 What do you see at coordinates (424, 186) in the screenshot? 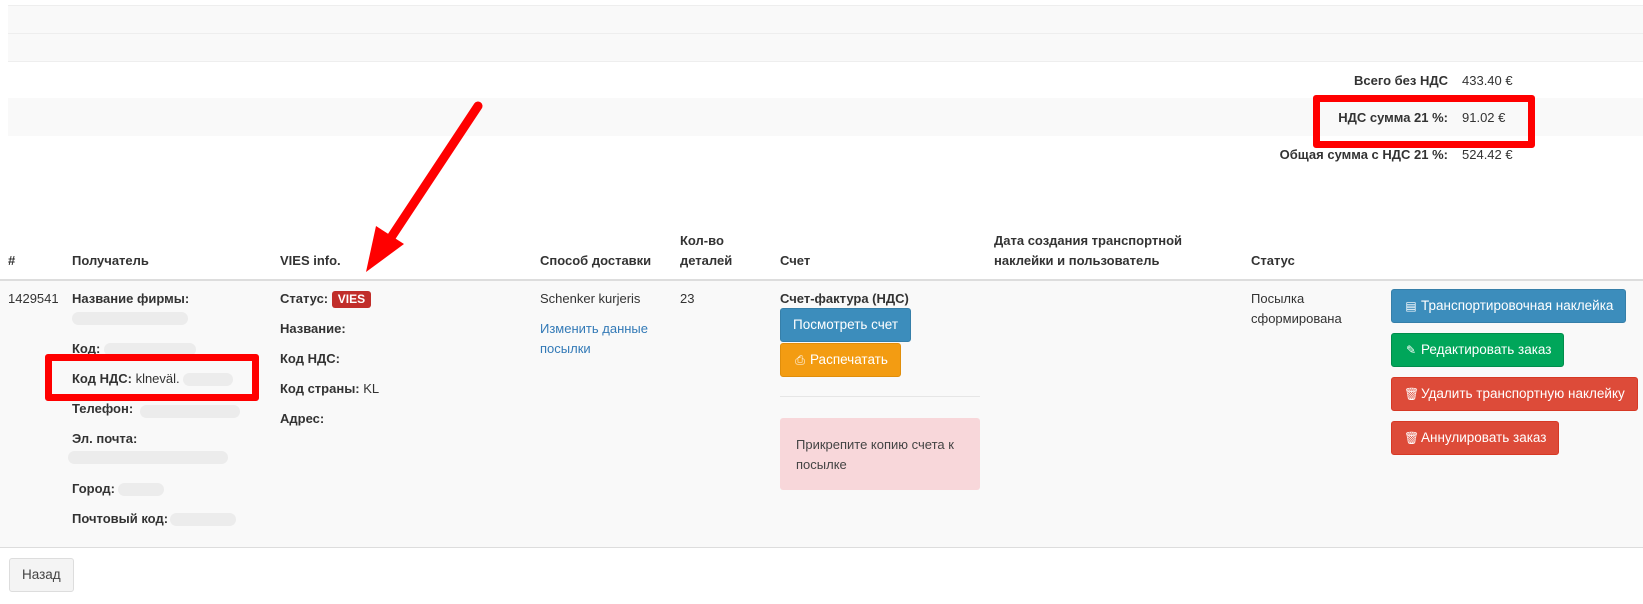
I see `annotation-arrow-icon` at bounding box center [424, 186].